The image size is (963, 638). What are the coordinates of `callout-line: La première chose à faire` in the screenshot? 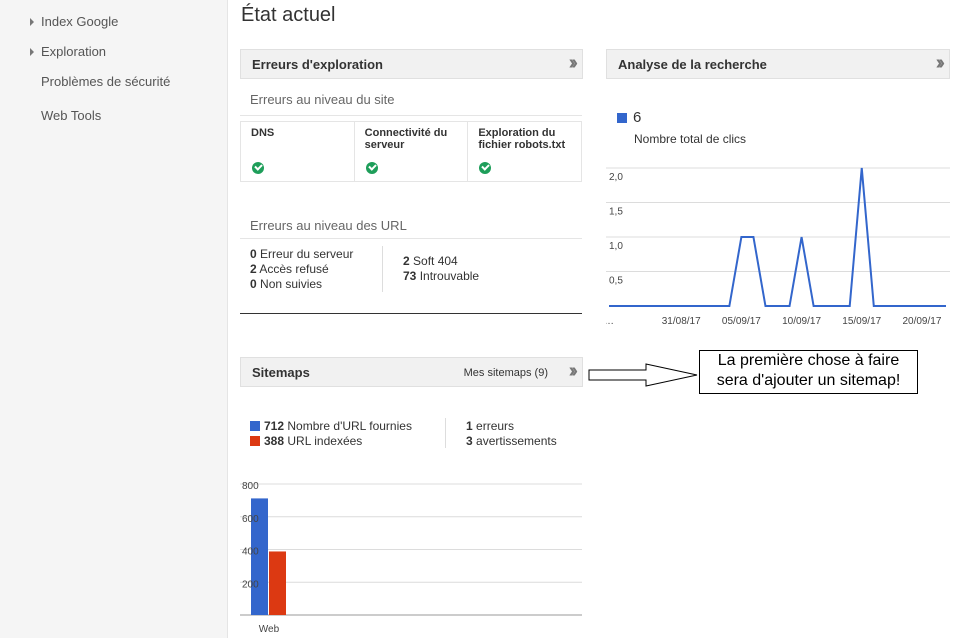 It's located at (808, 360).